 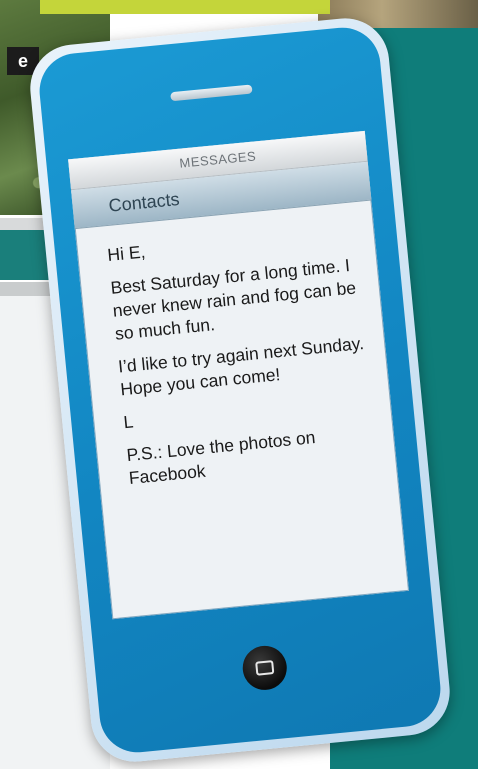 What do you see at coordinates (185, 7) in the screenshot?
I see `yellow-strip` at bounding box center [185, 7].